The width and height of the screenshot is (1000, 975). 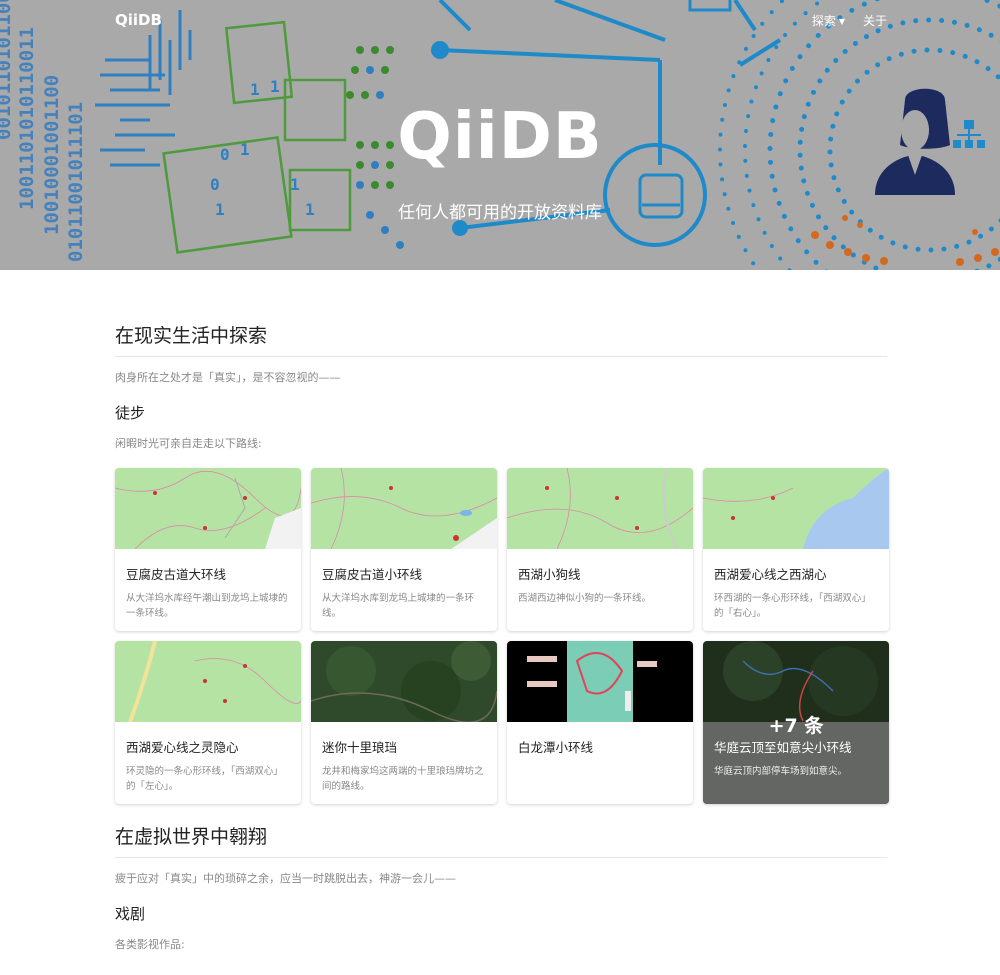 I want to click on top-nav: 探索 ▼ 关于, so click(x=849, y=20).